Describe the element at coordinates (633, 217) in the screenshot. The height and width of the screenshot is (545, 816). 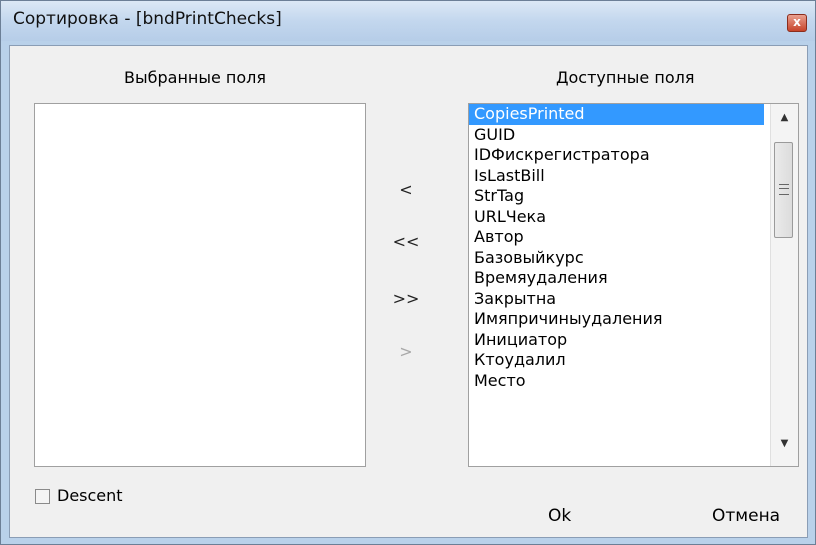
I see `list-item: URLЧека` at that location.